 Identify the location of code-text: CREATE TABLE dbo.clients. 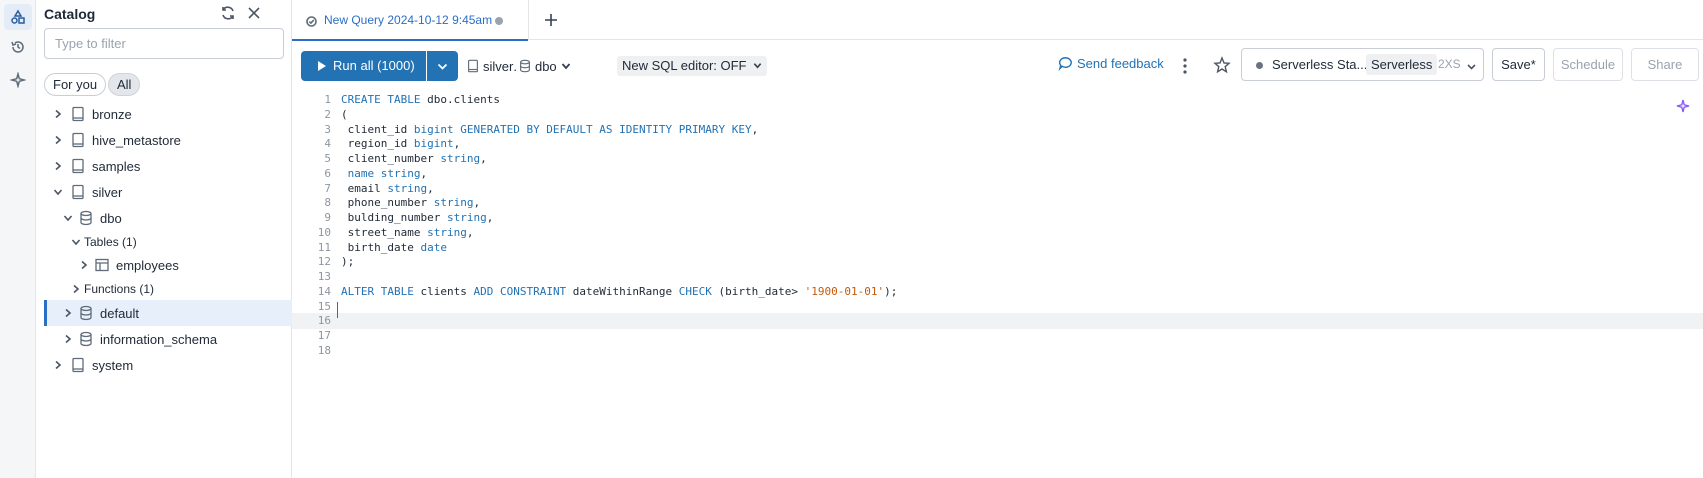
(420, 99).